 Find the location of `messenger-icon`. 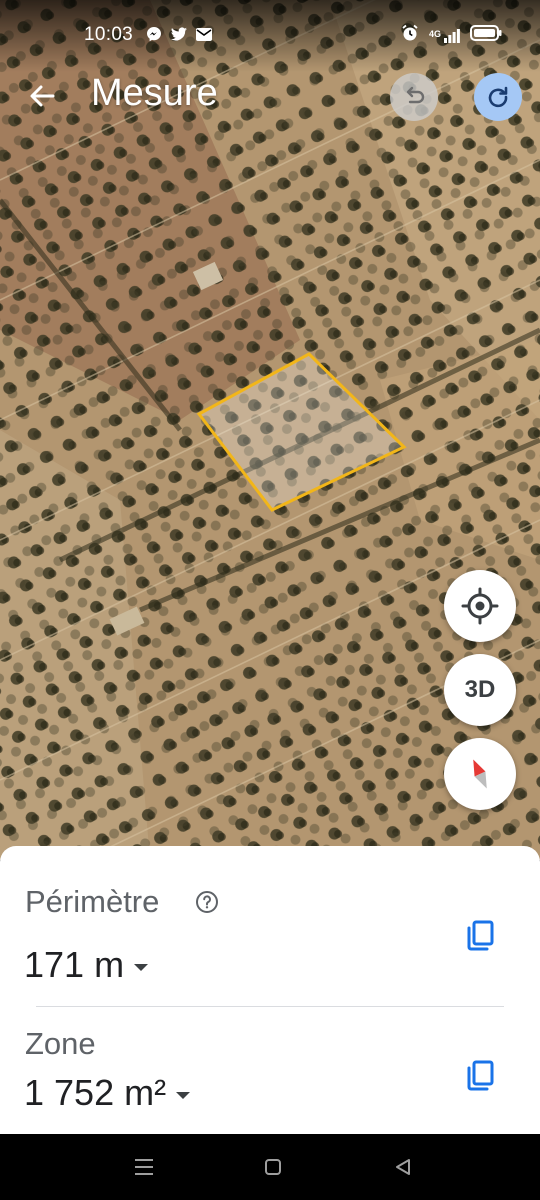

messenger-icon is located at coordinates (154, 36).